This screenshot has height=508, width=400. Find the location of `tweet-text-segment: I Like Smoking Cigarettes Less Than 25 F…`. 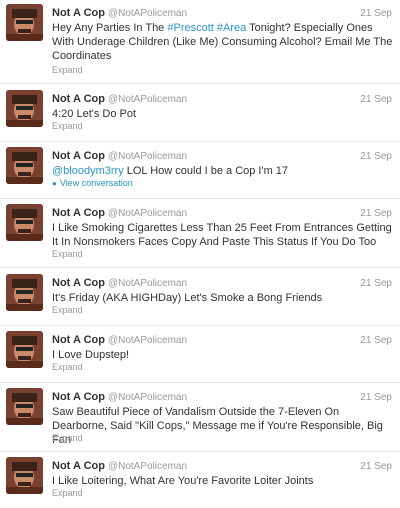

tweet-text-segment: I Like Smoking Cigarettes Less Than 25 F… is located at coordinates (222, 235).